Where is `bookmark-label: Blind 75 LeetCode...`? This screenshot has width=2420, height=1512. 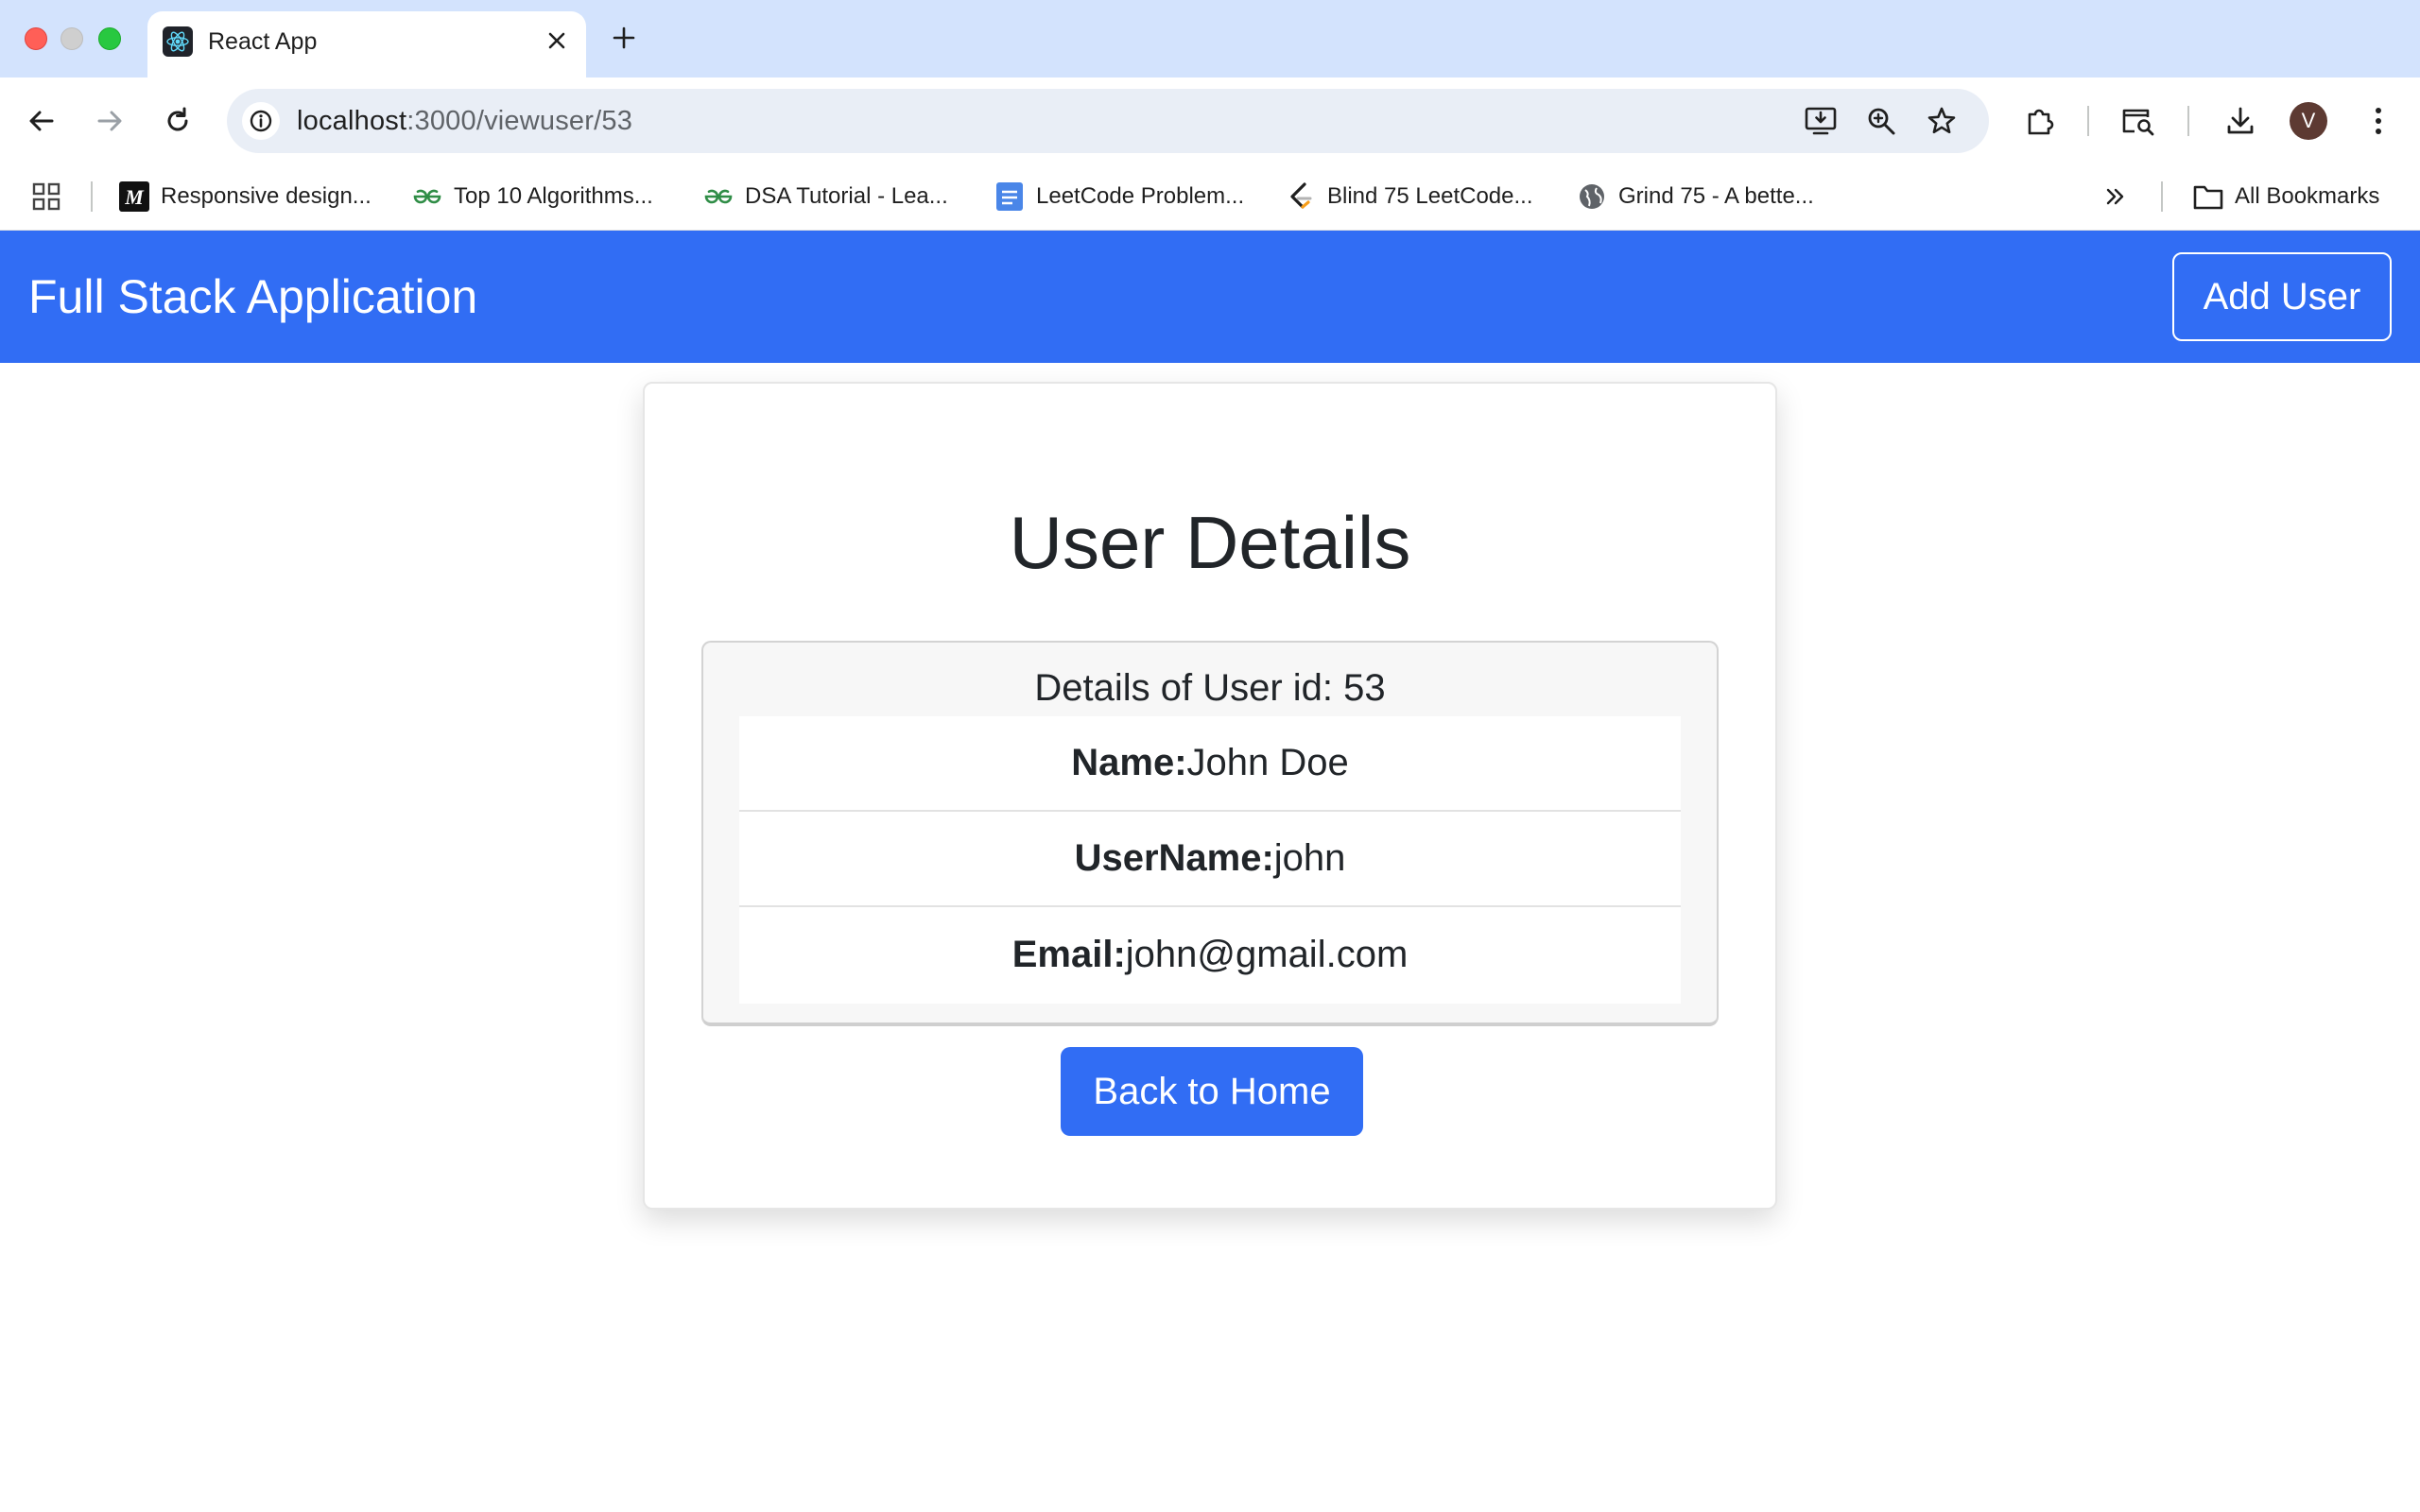 bookmark-label: Blind 75 LeetCode... is located at coordinates (1430, 196).